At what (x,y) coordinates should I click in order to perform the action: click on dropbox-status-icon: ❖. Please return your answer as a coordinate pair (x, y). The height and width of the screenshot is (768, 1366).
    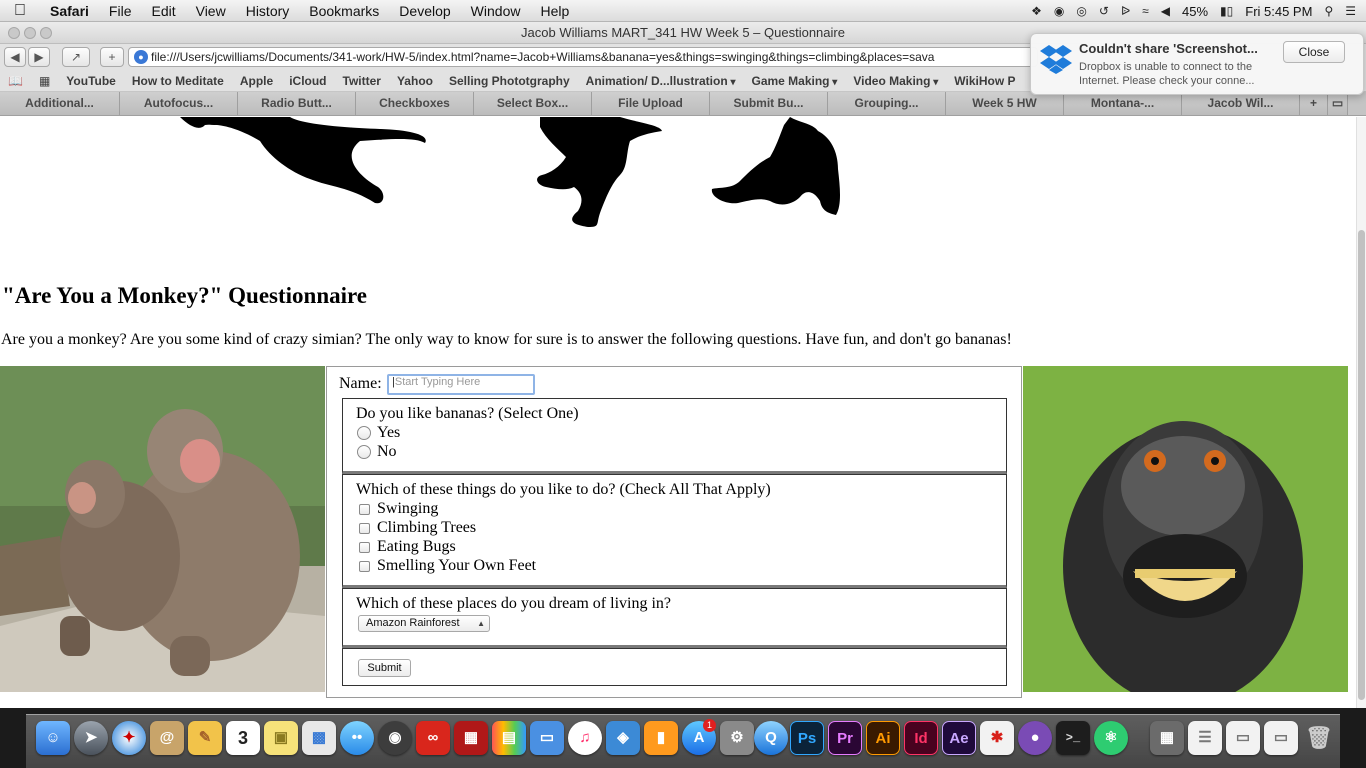
    Looking at the image, I should click on (1036, 11).